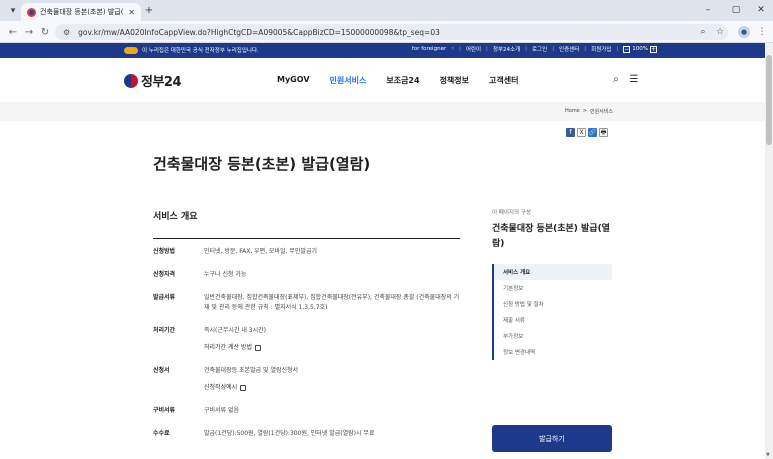  I want to click on section-title-overview: 서비스 개요, so click(175, 217).